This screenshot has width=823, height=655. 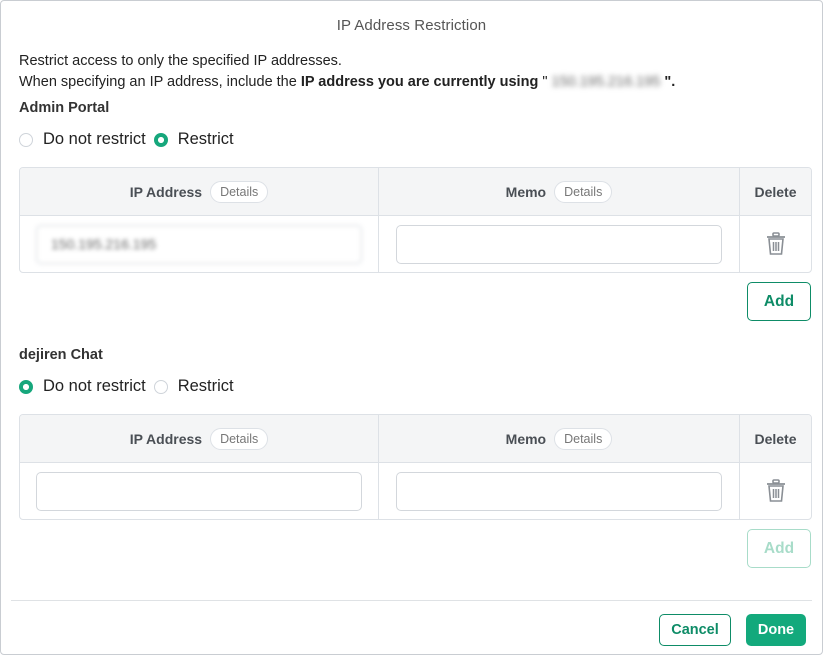 What do you see at coordinates (543, 82) in the screenshot?
I see `quote-open: "` at bounding box center [543, 82].